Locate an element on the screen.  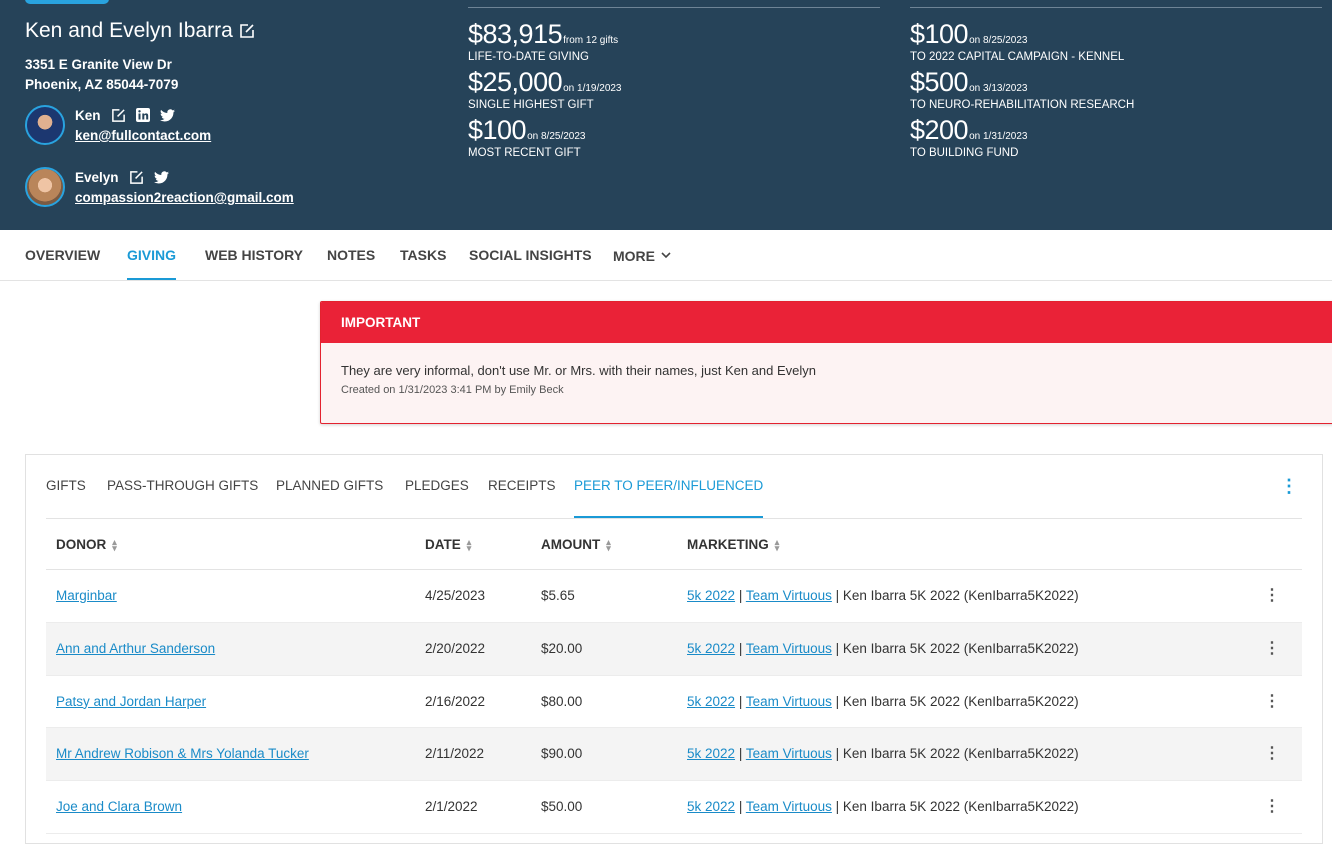
stat-label: TO 2022 CAPITAL CAMPAIGN - KENNEL is located at coordinates (1017, 57).